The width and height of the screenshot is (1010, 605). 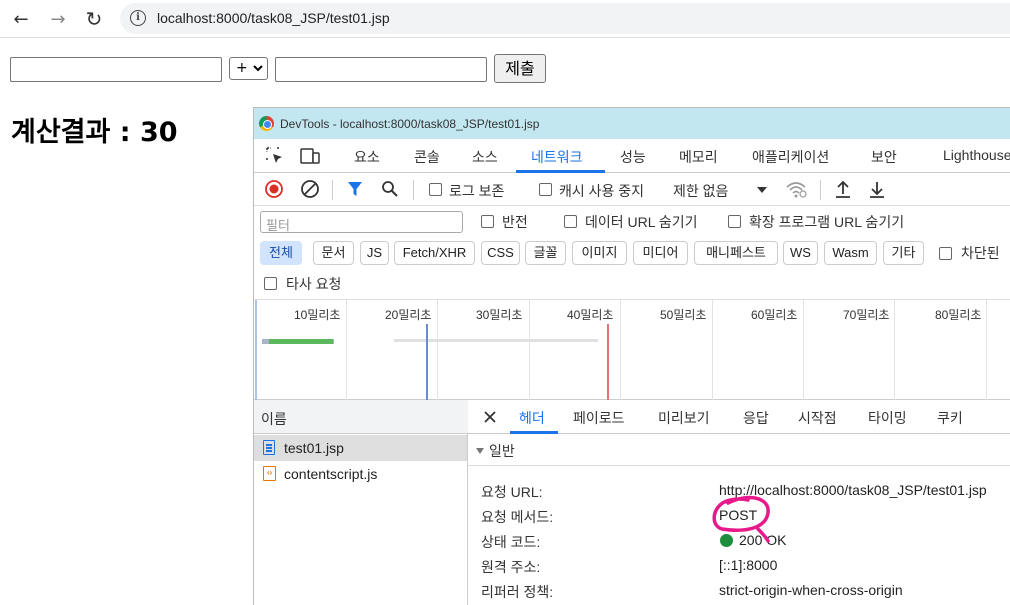 I want to click on tab-security: 보안, so click(x=884, y=157).